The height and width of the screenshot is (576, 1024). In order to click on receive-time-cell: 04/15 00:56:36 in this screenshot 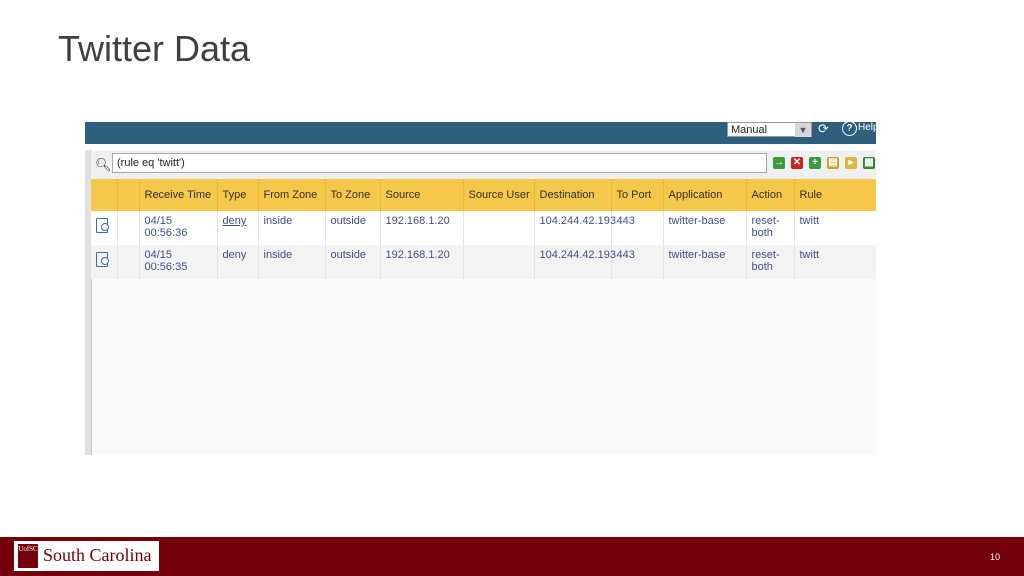, I will do `click(178, 228)`.